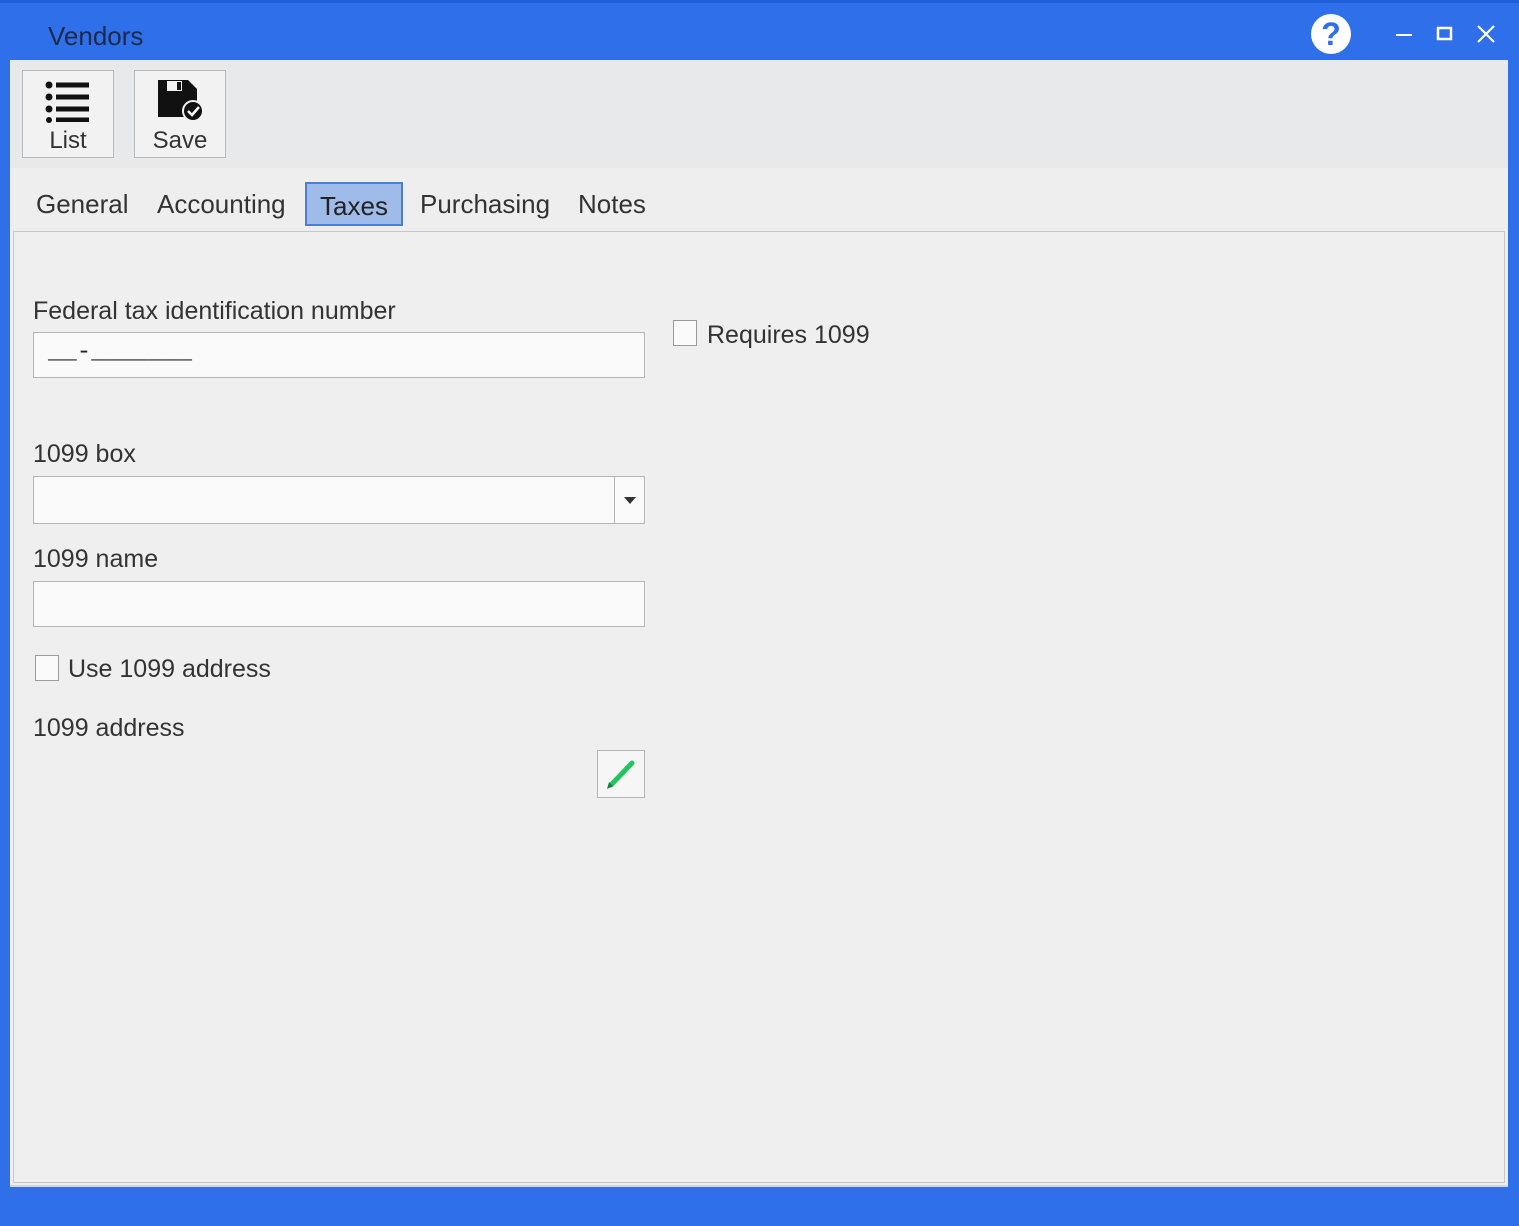 This screenshot has width=1519, height=1226. I want to click on tab-notes: Notes, so click(612, 204).